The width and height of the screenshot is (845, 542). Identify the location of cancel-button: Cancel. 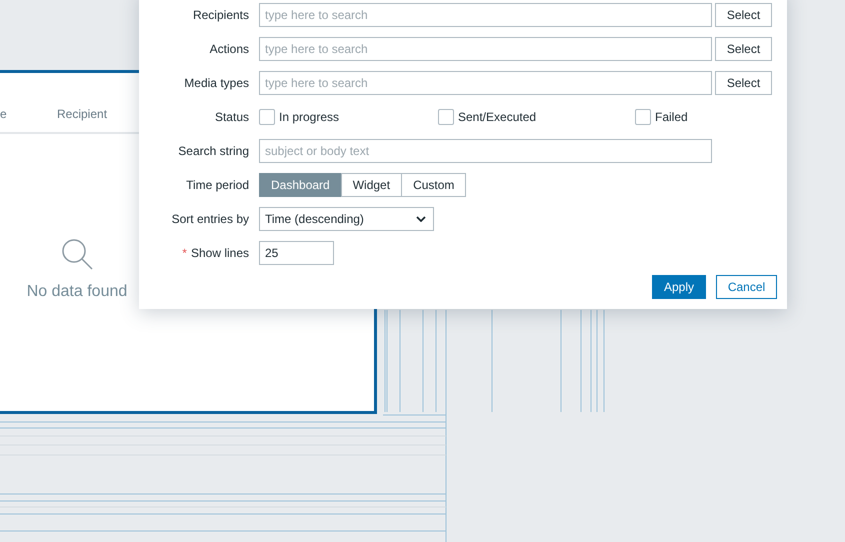
(746, 287).